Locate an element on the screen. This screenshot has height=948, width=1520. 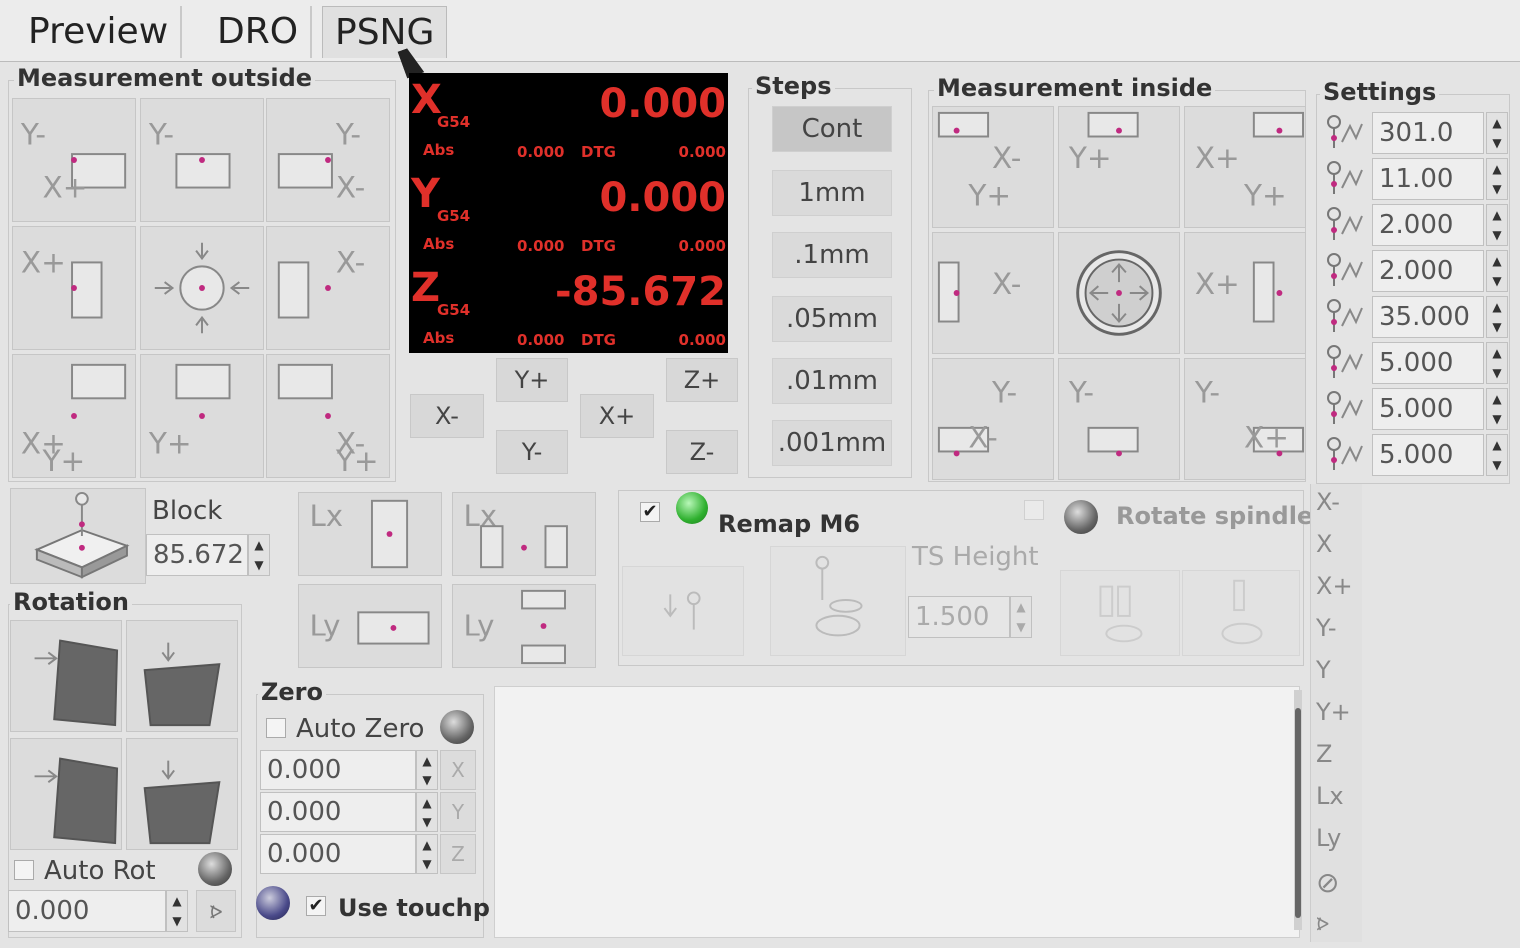
spindle-setter-button is located at coordinates (1241, 613).